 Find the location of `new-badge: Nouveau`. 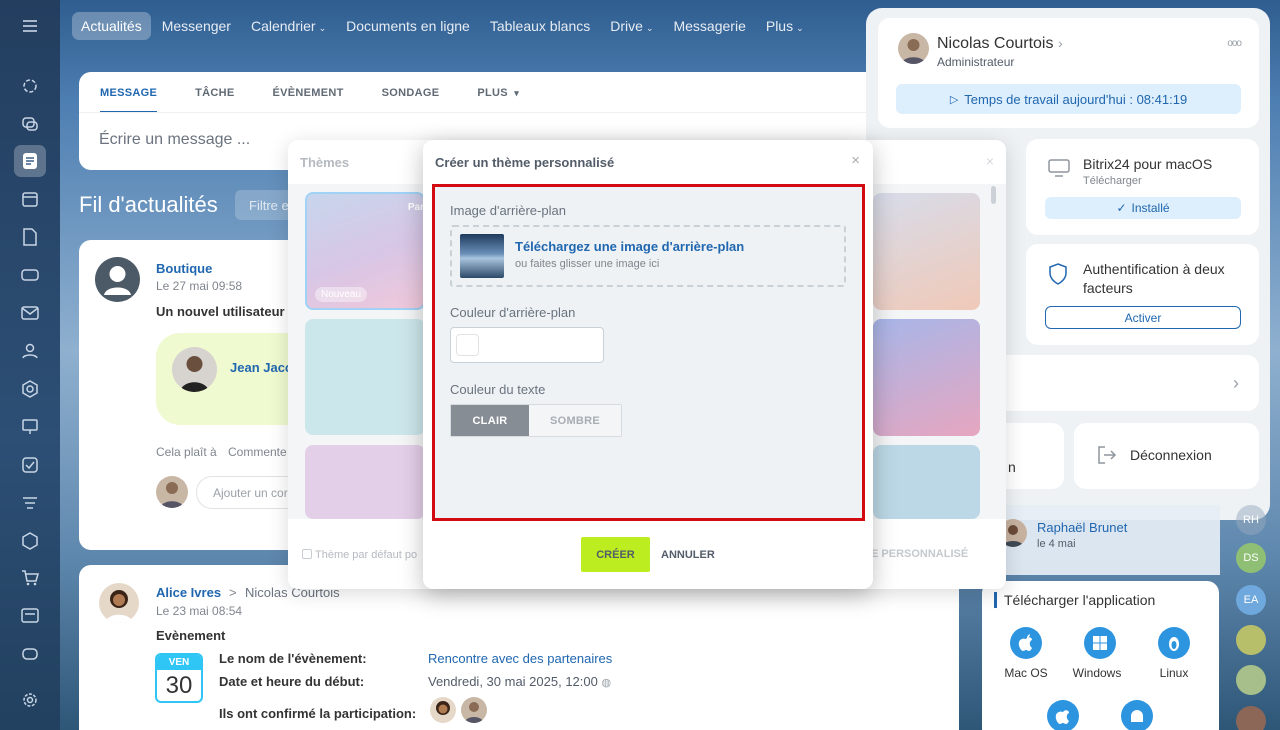

new-badge: Nouveau is located at coordinates (341, 294).